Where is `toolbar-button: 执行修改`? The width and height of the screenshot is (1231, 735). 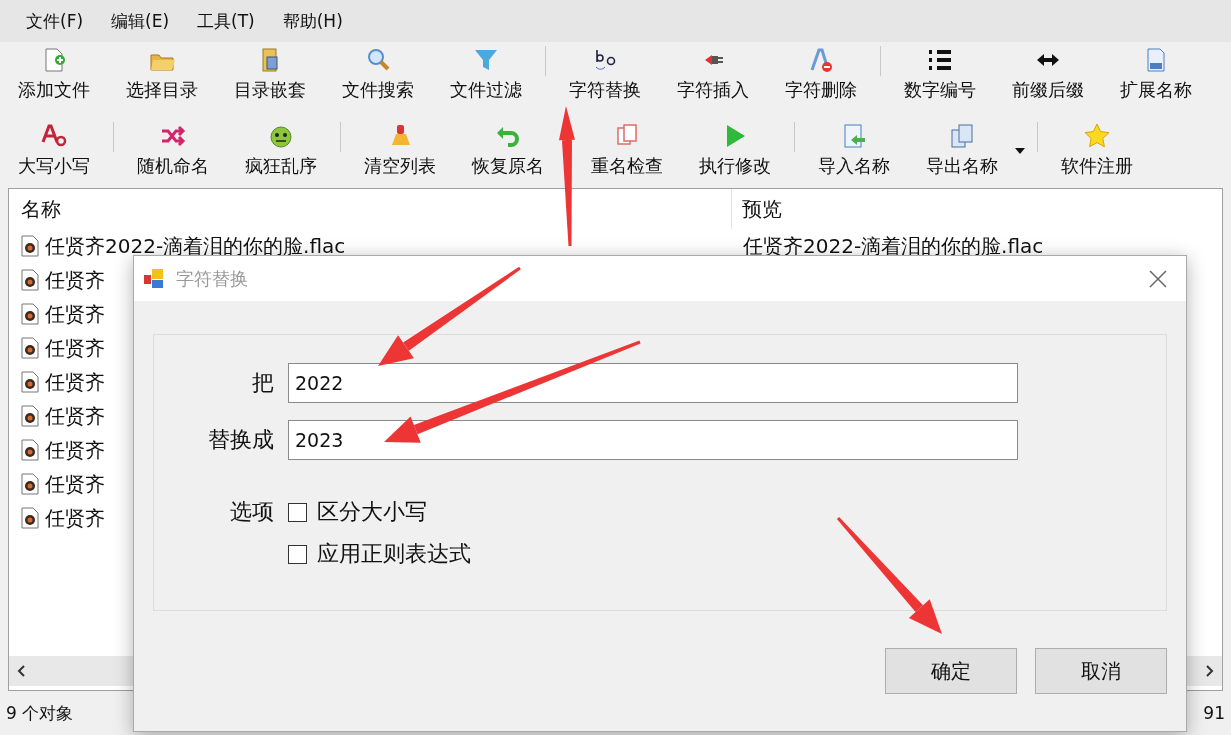
toolbar-button: 执行修改 is located at coordinates (735, 153).